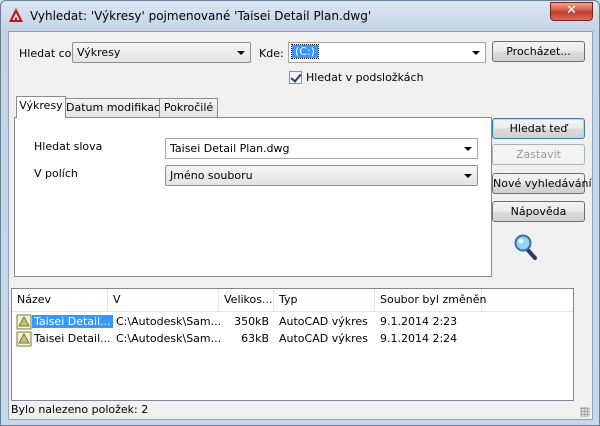  I want to click on where-label: Kde:, so click(271, 53).